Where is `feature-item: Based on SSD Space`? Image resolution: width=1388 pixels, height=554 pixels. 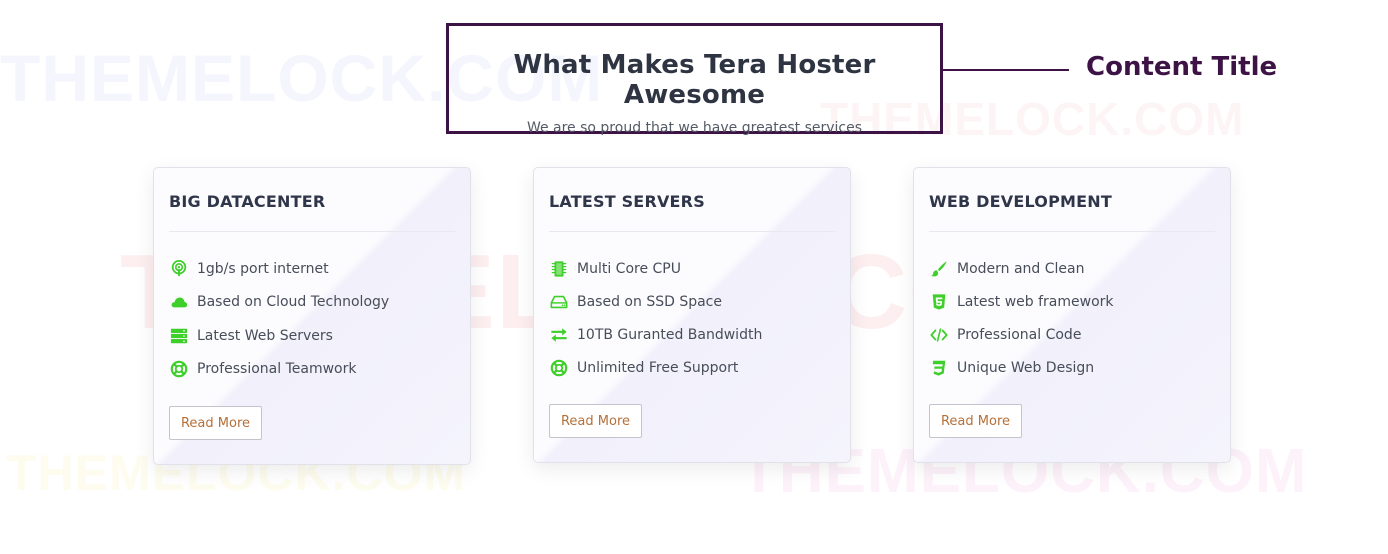
feature-item: Based on SSD Space is located at coordinates (655, 301).